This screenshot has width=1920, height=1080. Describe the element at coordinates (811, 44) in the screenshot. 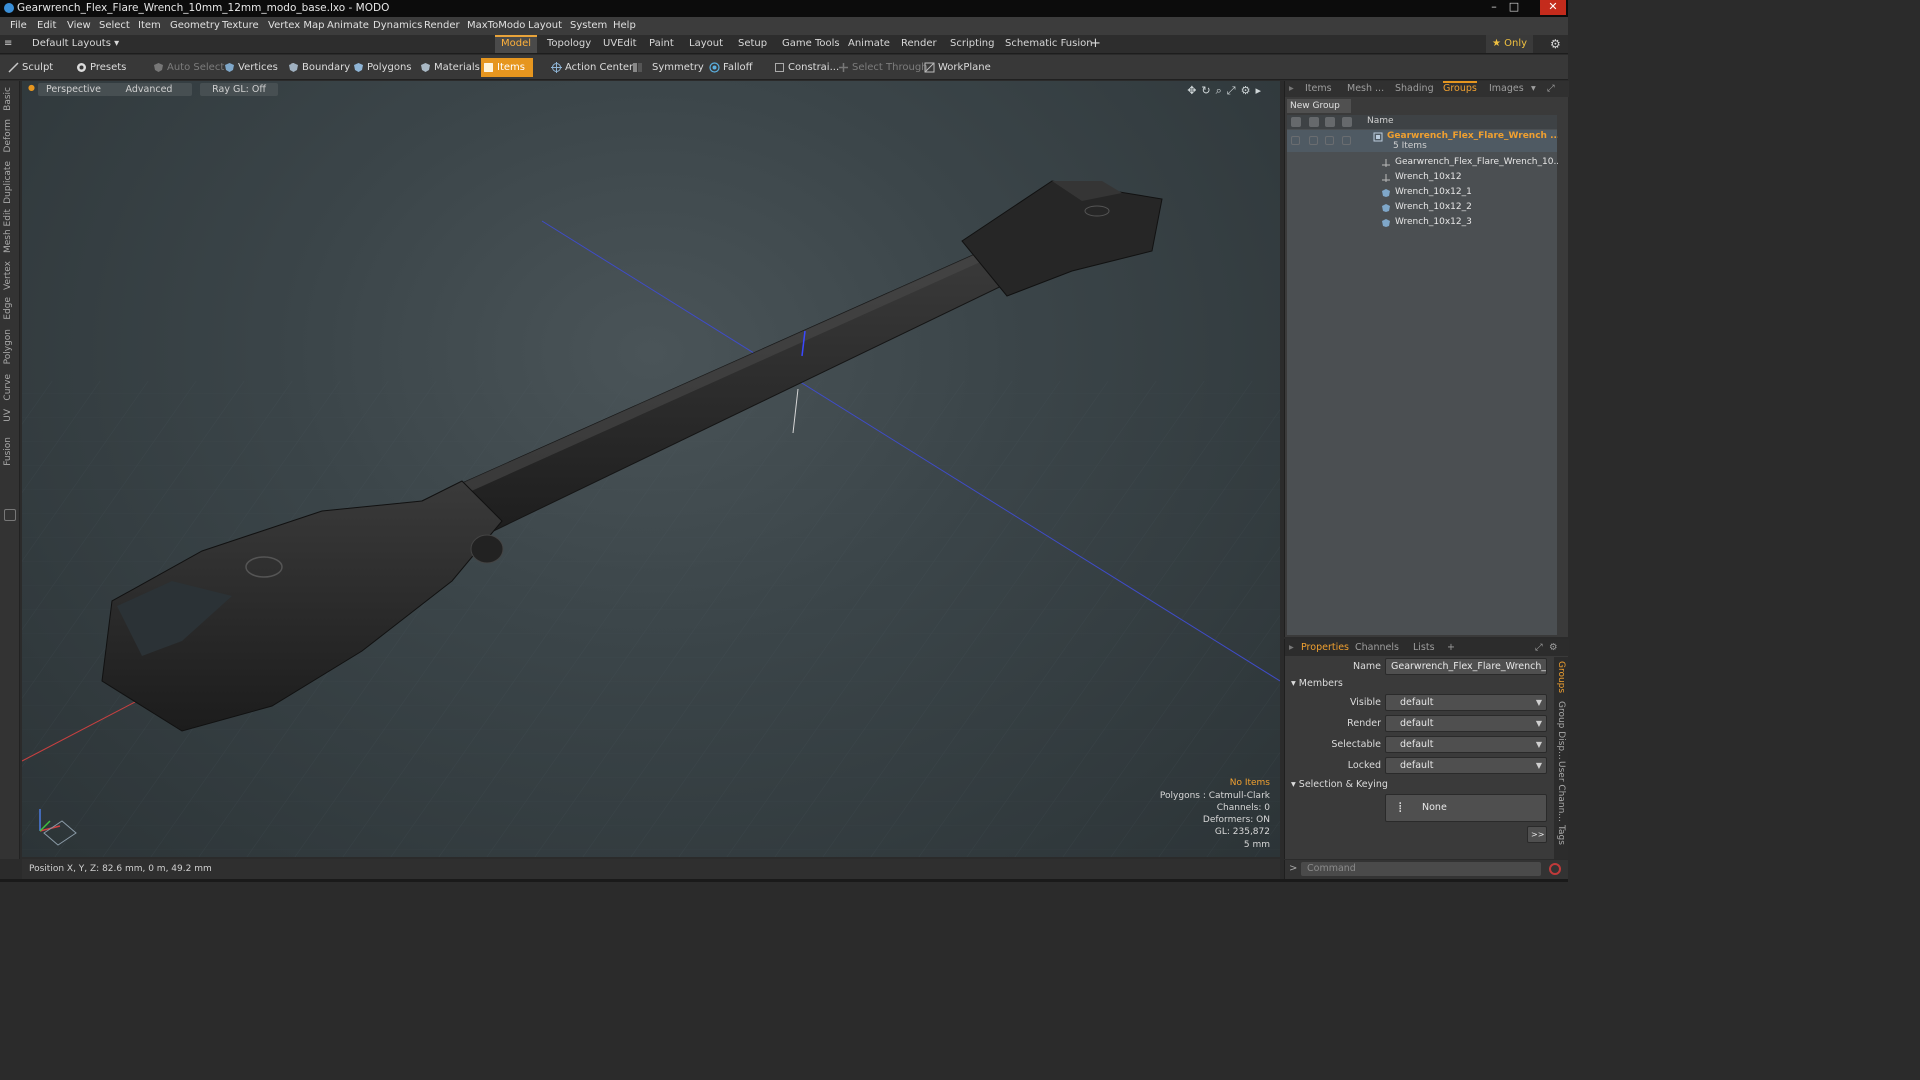

I see `tab-game-tools: Game Tools` at that location.